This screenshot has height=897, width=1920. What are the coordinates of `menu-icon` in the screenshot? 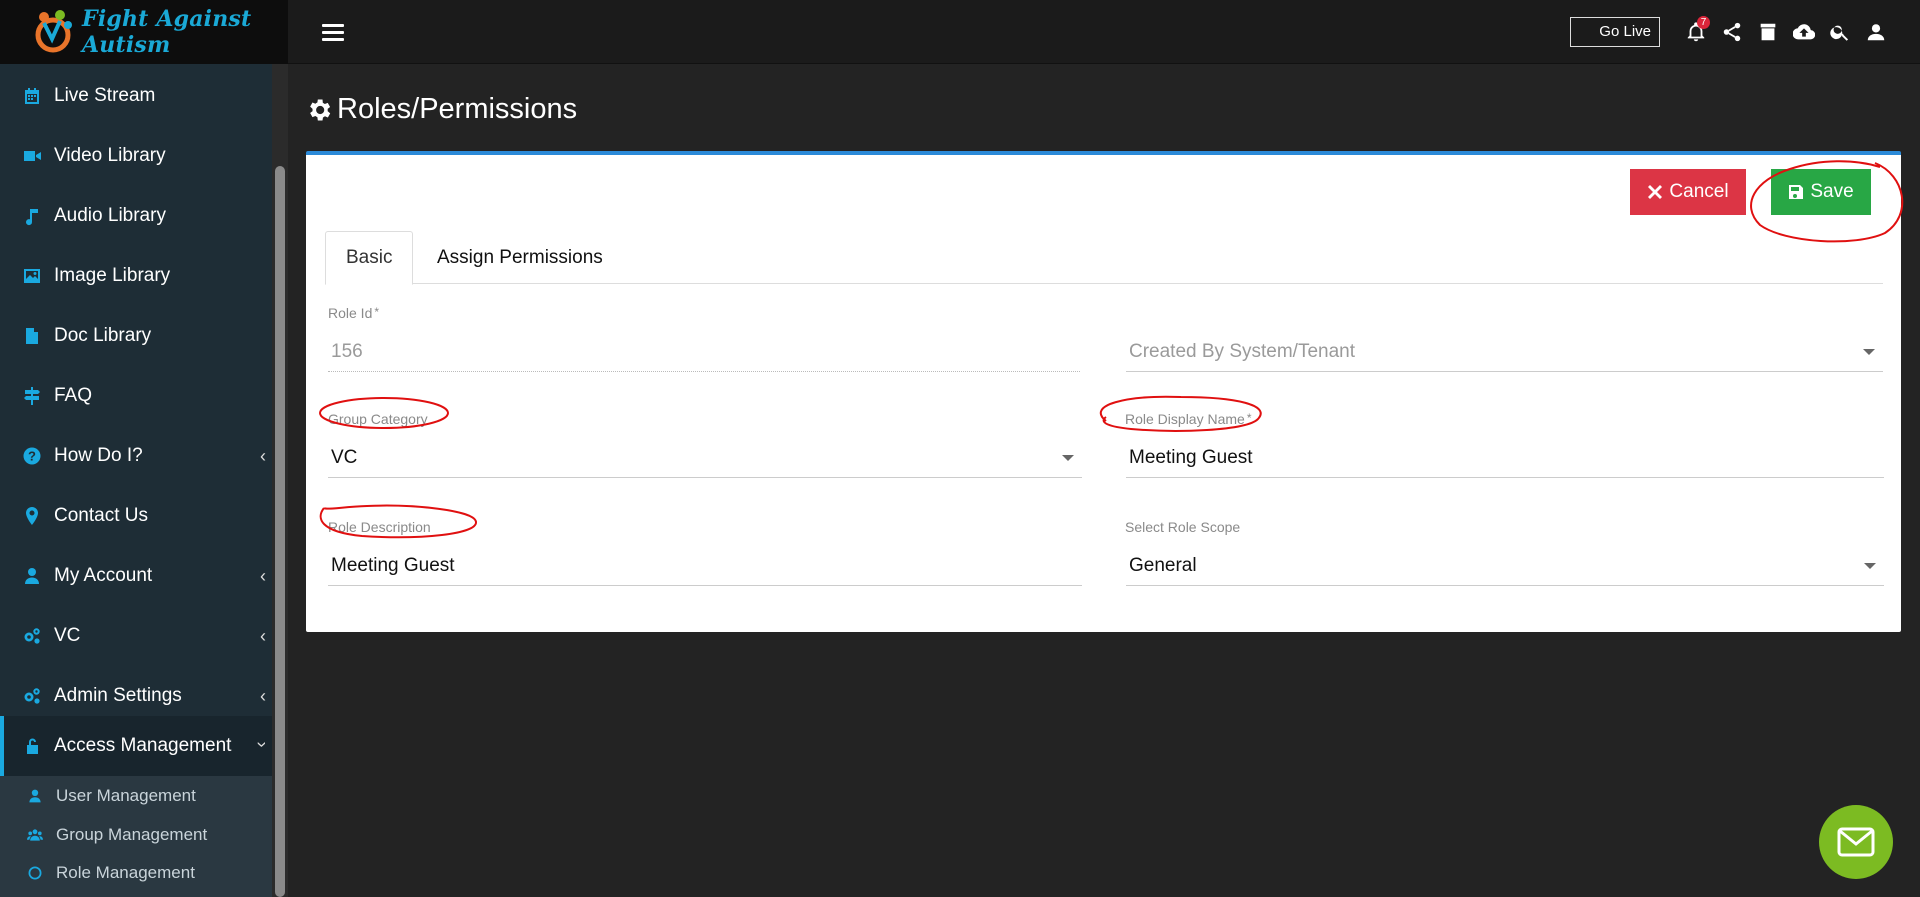 It's located at (333, 25).